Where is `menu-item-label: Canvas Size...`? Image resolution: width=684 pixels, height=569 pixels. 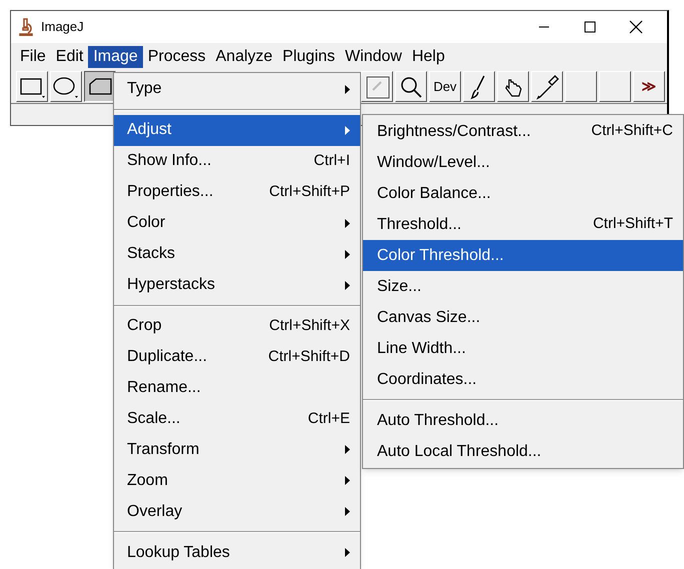 menu-item-label: Canvas Size... is located at coordinates (428, 318).